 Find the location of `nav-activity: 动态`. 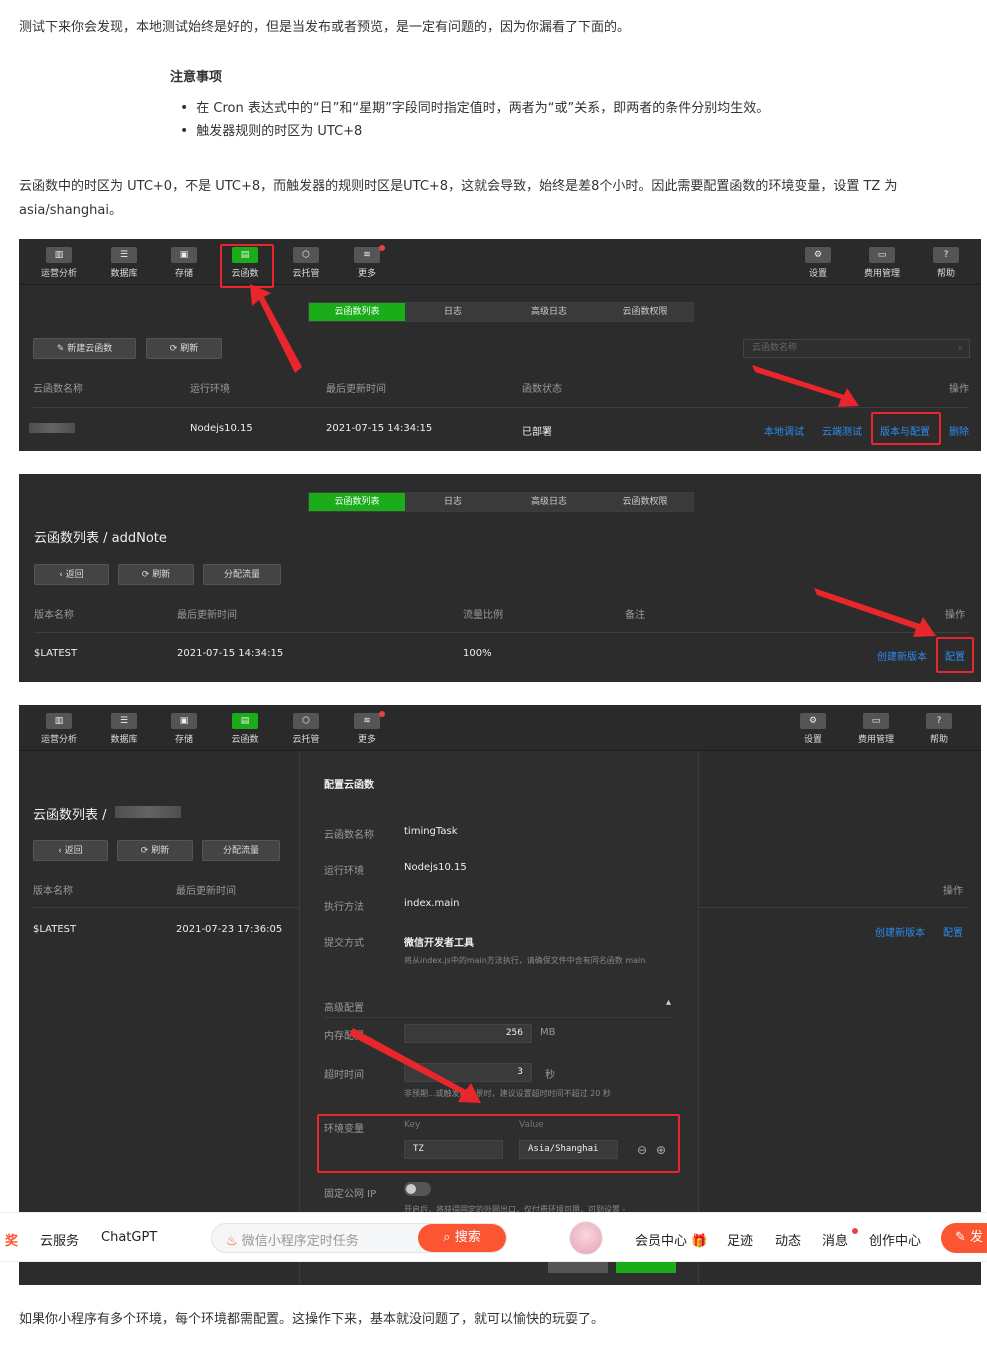

nav-activity: 动态 is located at coordinates (788, 1239).